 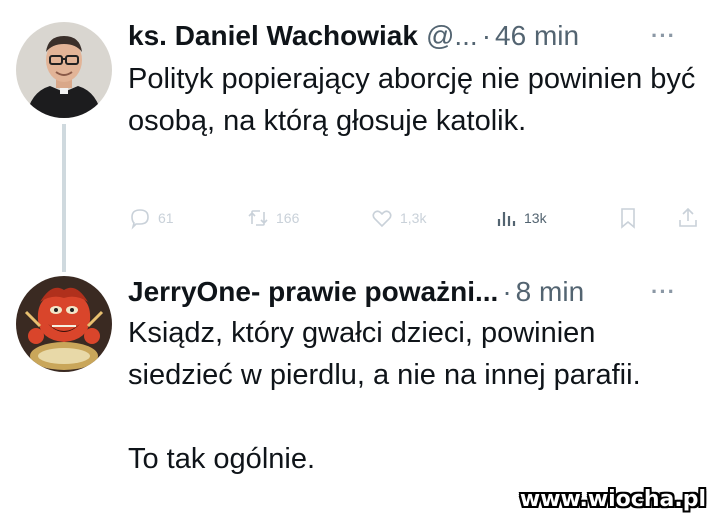 I want to click on bookmark-icon, so click(x=628, y=218).